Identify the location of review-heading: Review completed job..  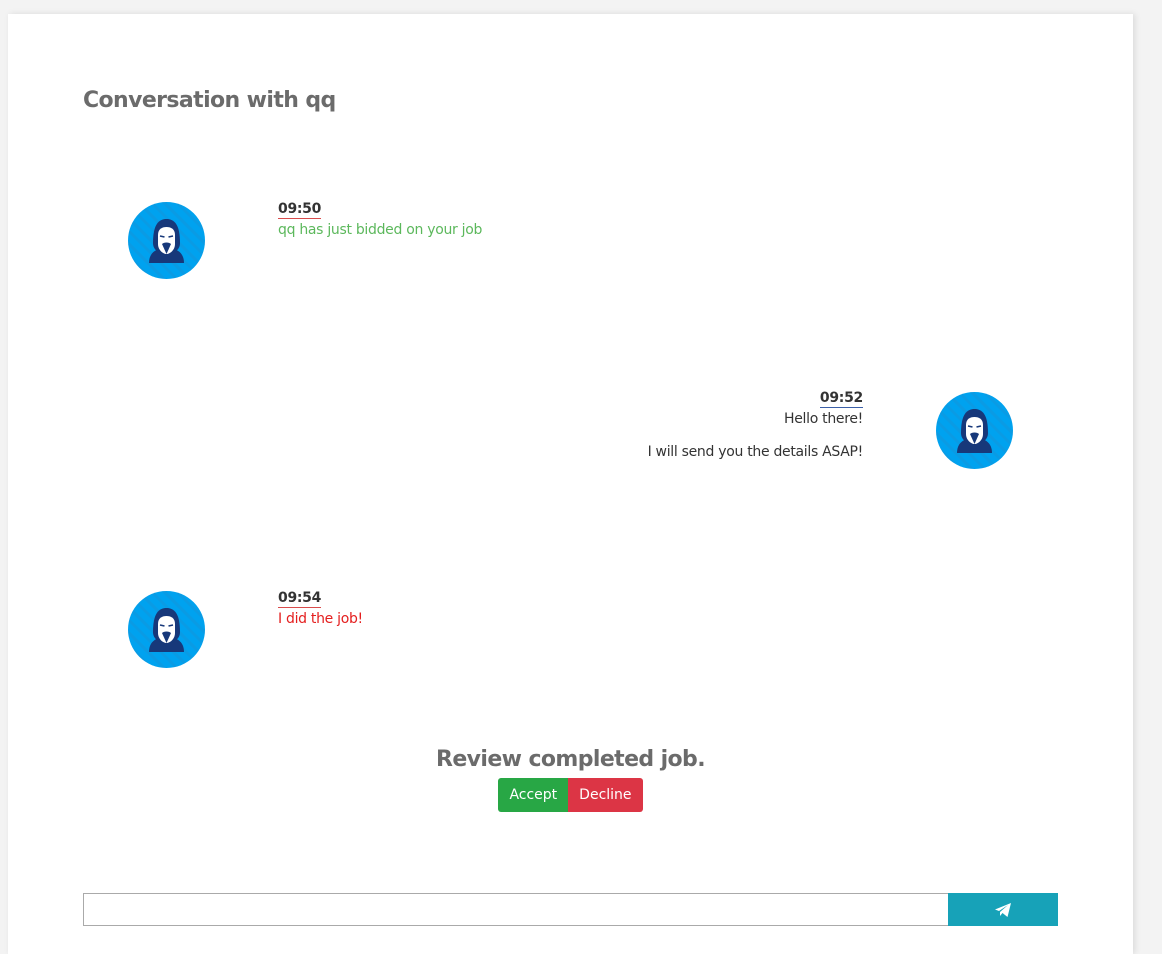
(571, 759).